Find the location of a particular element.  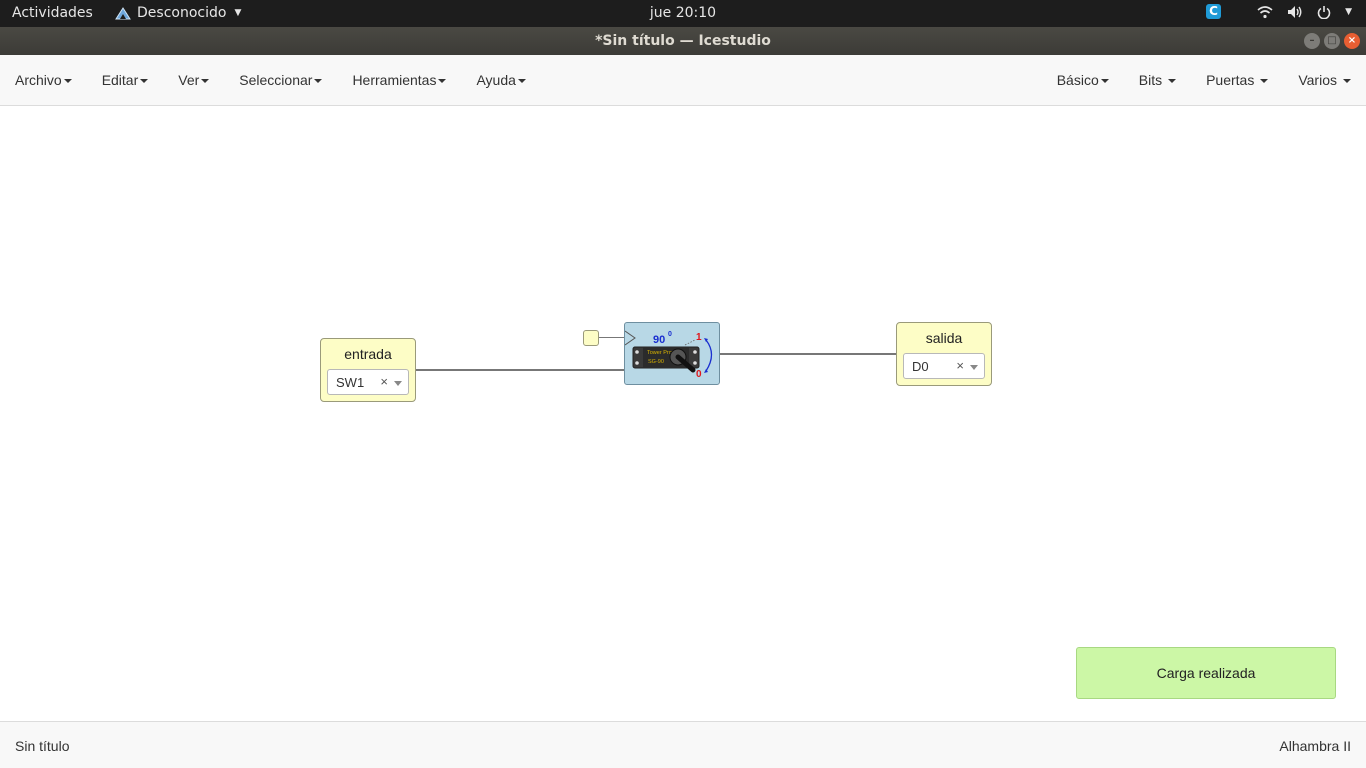

input-pin-value: SW1 is located at coordinates (350, 382).